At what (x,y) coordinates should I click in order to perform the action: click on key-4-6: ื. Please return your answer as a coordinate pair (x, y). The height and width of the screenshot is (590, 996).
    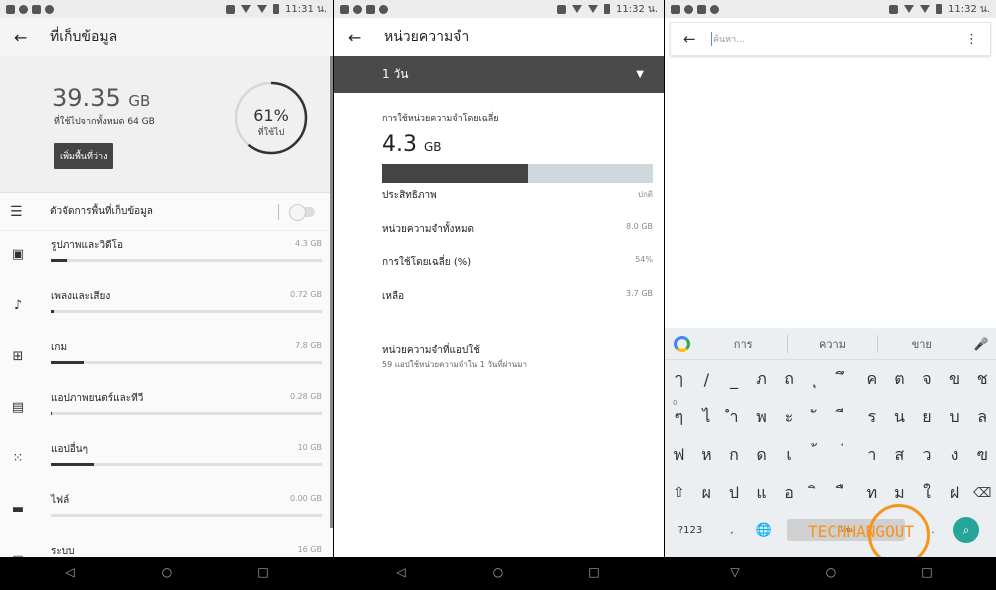
    Looking at the image, I should click on (844, 493).